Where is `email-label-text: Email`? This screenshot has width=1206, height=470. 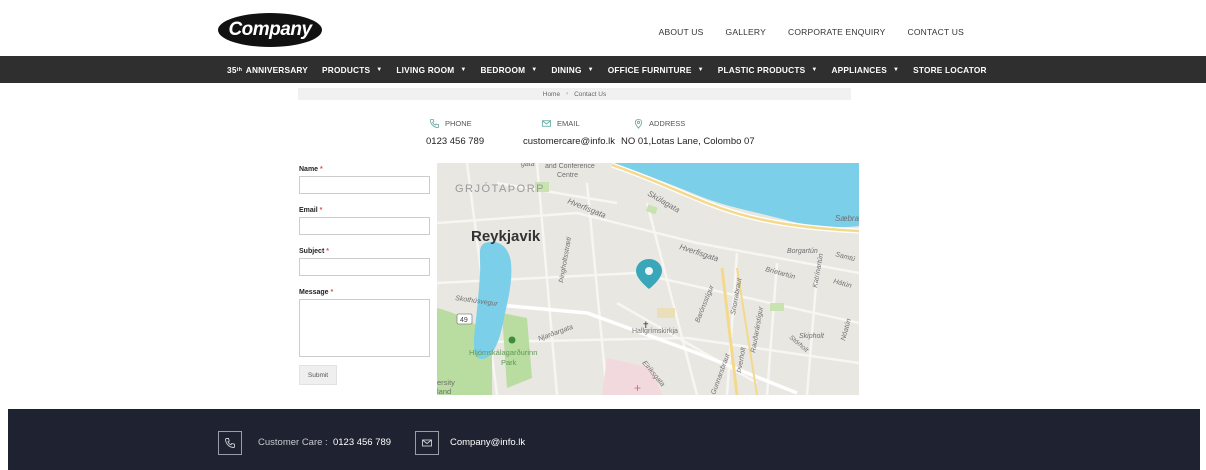 email-label-text: Email is located at coordinates (308, 210).